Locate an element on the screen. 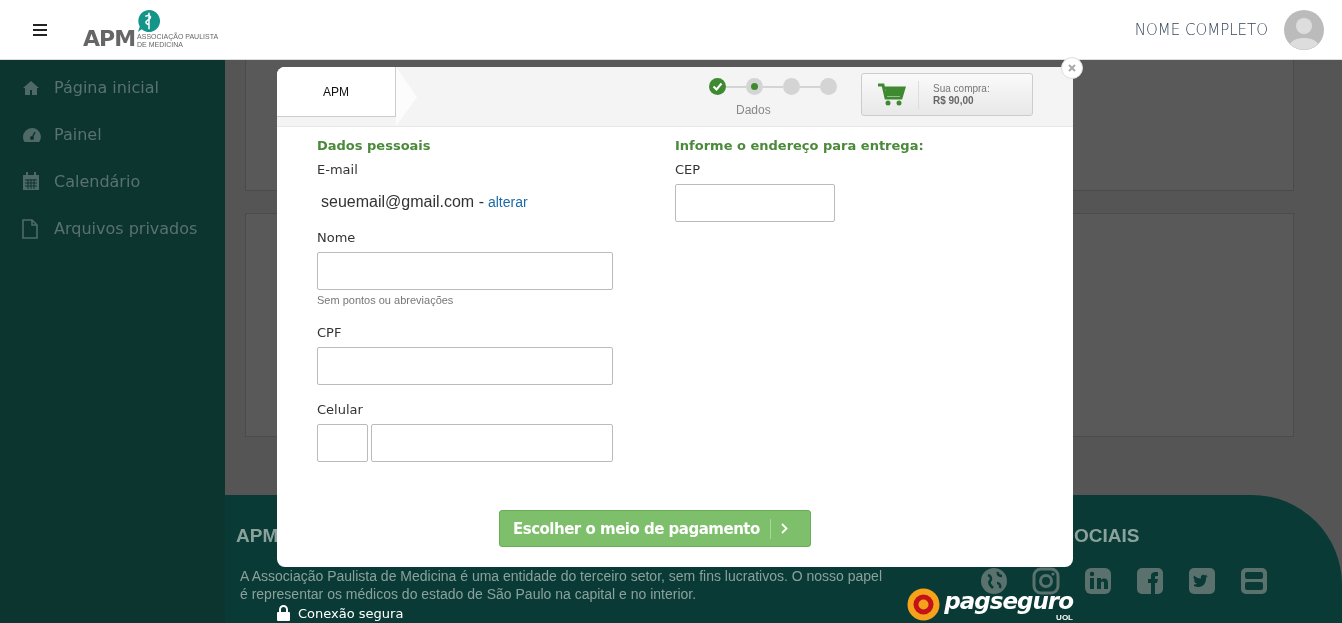 This screenshot has height=623, width=1342. section-title: Informe o endereço para entrega: is located at coordinates (800, 146).